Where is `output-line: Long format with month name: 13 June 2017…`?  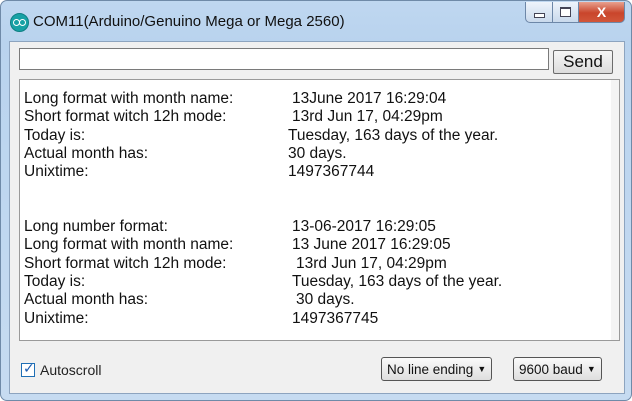
output-line: Long format with month name: 13 June 2017… is located at coordinates (237, 245).